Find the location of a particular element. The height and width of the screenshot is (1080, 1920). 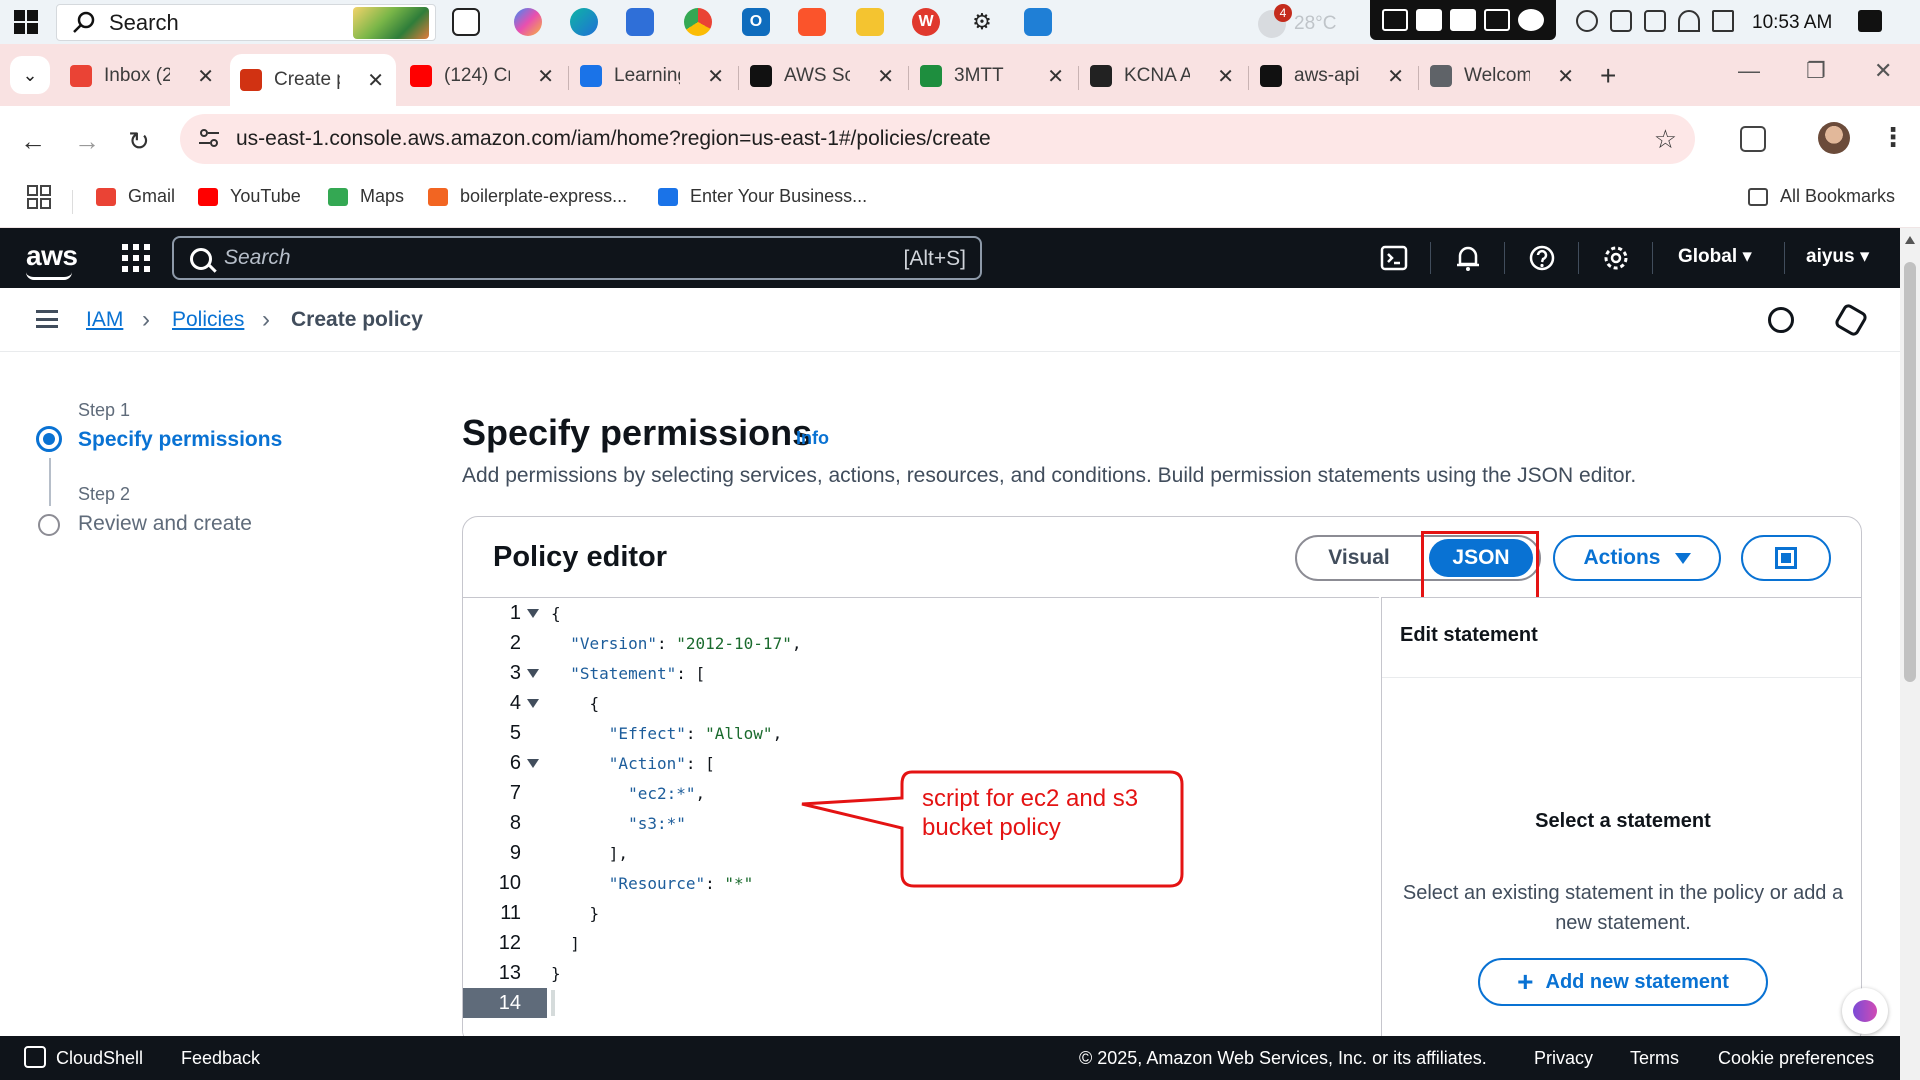

tab-search-chevron-icon: ⌄ is located at coordinates (30, 75).